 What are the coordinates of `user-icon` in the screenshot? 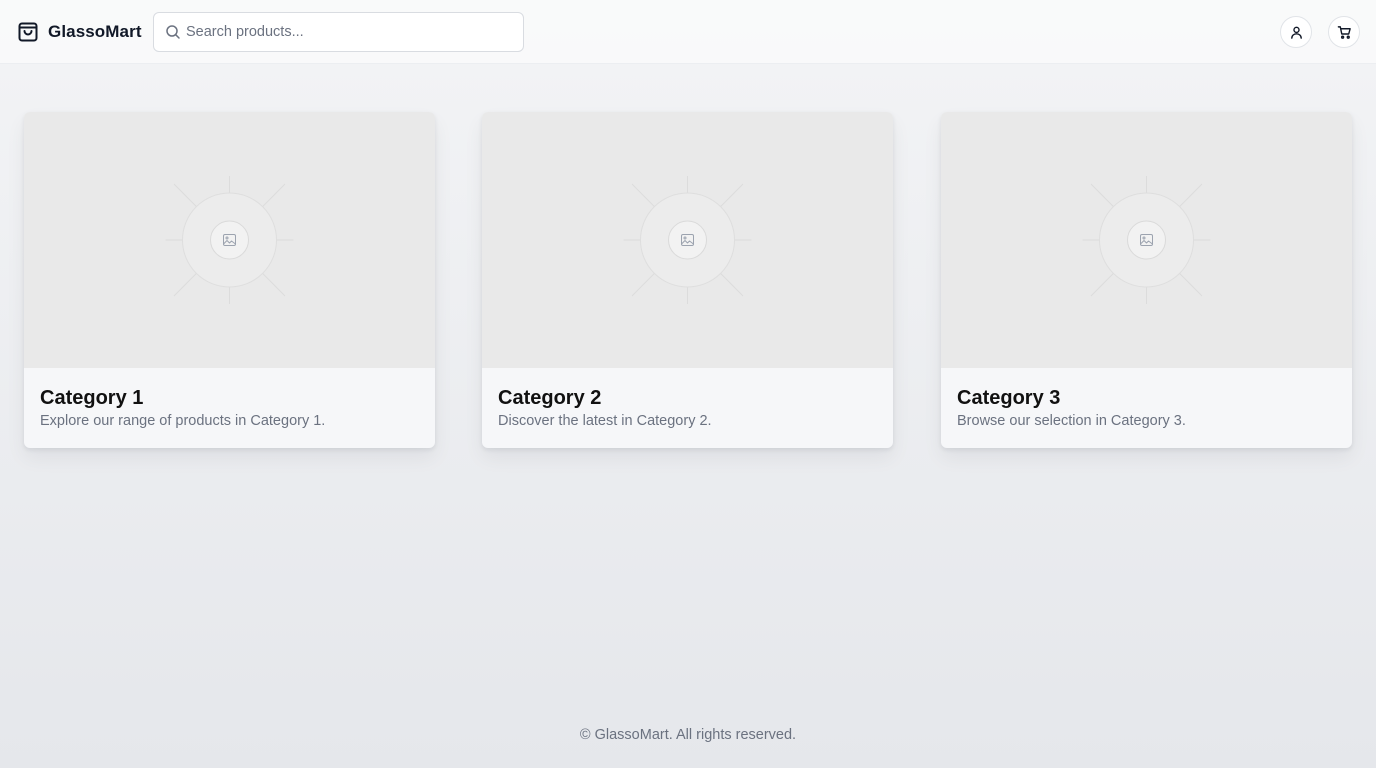 It's located at (1296, 32).